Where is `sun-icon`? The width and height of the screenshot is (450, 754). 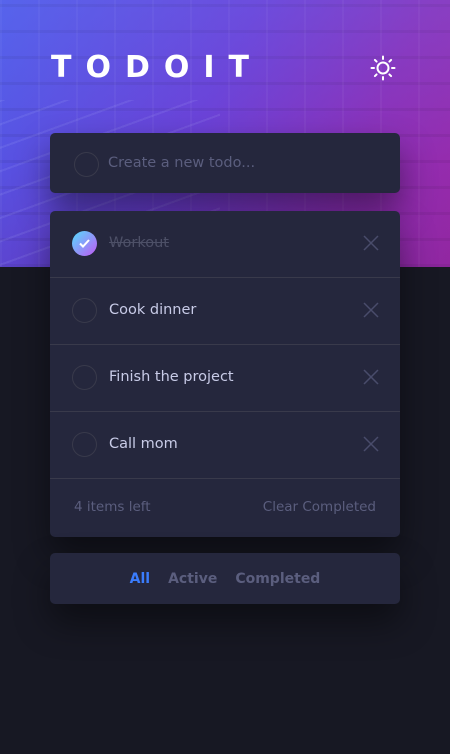 sun-icon is located at coordinates (383, 68).